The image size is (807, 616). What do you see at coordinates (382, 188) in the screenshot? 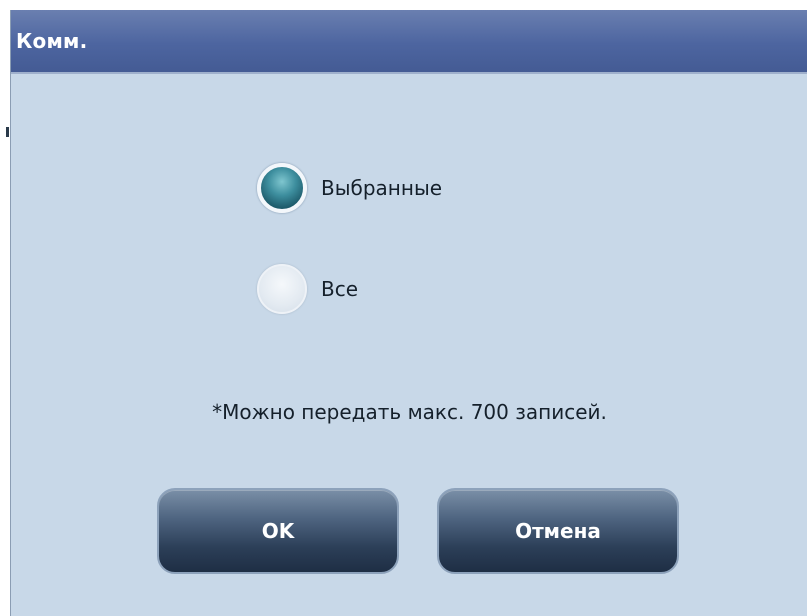
I see `option-selected-label: Выбранные` at bounding box center [382, 188].